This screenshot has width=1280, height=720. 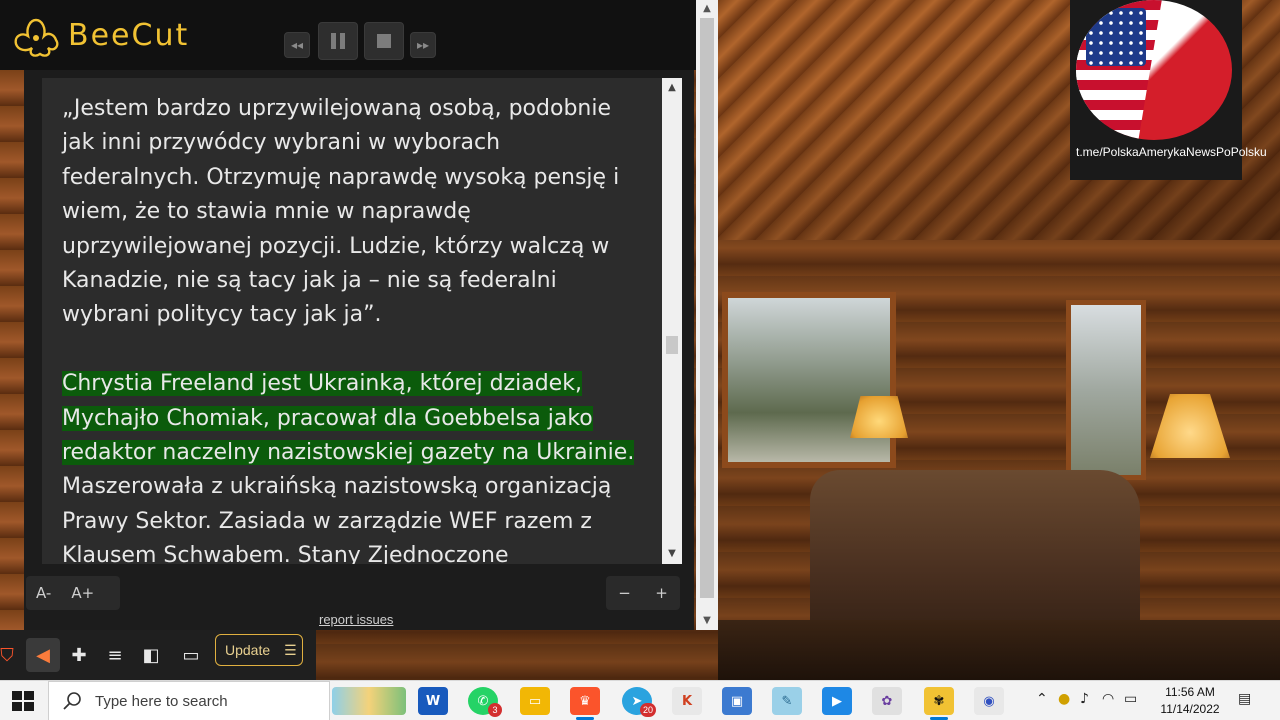 What do you see at coordinates (72, 701) in the screenshot?
I see `search-icon` at bounding box center [72, 701].